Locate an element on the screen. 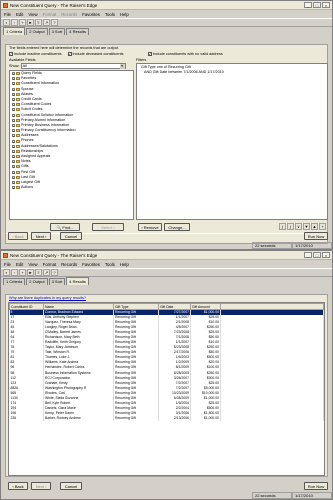 The image size is (333, 500). deceased-checkbox: ✓ is located at coordinates (69, 54).